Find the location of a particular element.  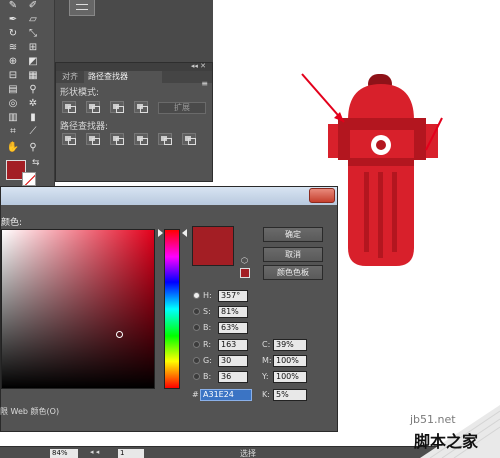

ok-button: 确定 is located at coordinates (293, 234).